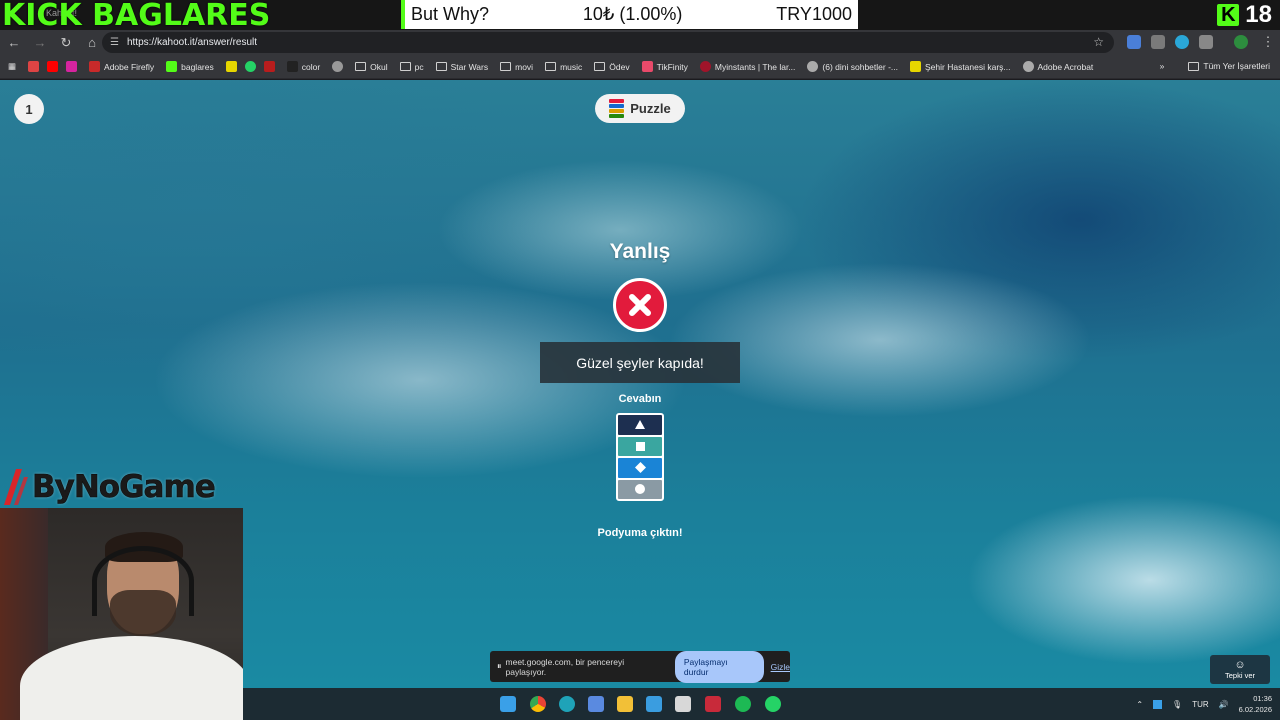 The width and height of the screenshot is (1280, 720). I want to click on bookmark-star-icon: ☆, so click(1098, 42).